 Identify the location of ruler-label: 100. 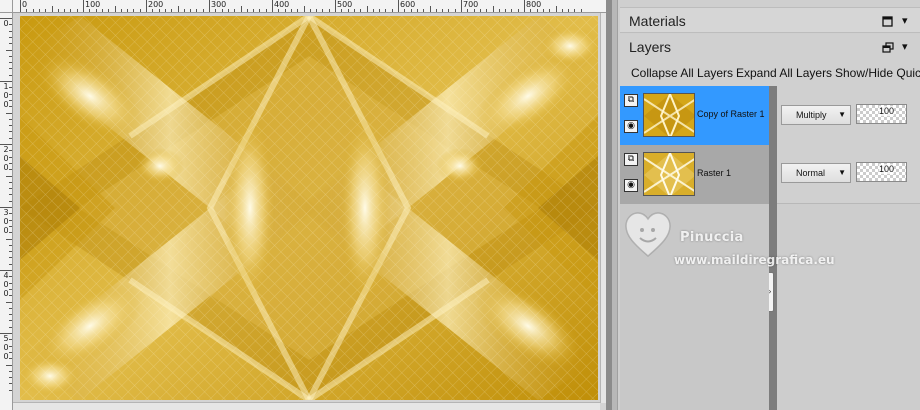
(93, 4).